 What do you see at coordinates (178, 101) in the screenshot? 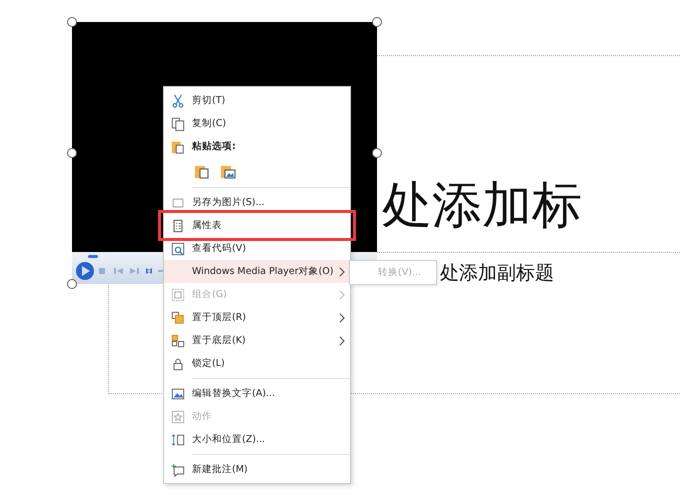
I see `scissors-icon` at bounding box center [178, 101].